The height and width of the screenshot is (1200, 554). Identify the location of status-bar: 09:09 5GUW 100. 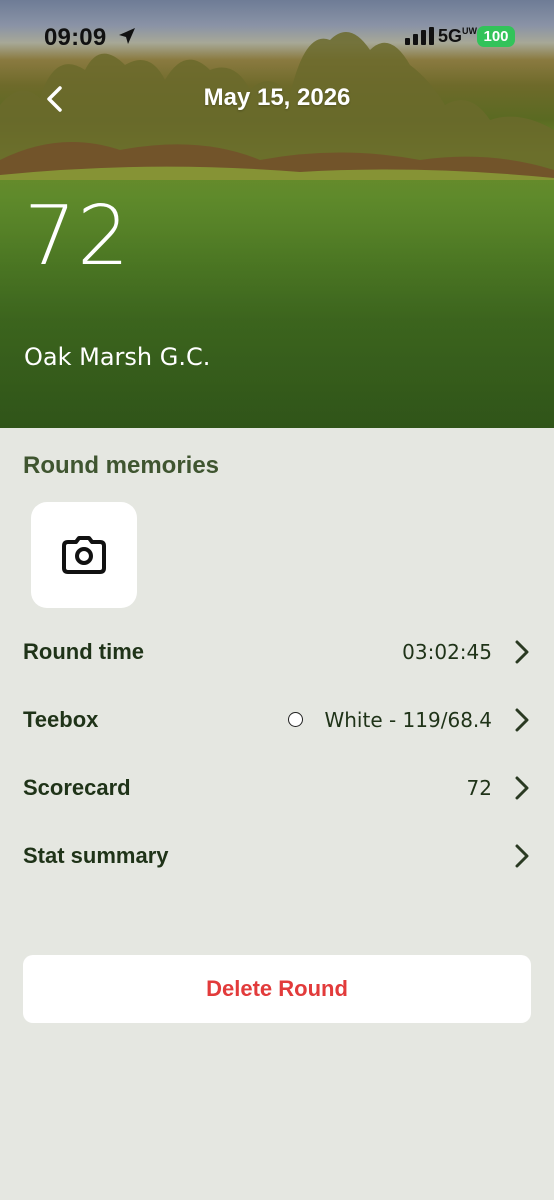
(277, 36).